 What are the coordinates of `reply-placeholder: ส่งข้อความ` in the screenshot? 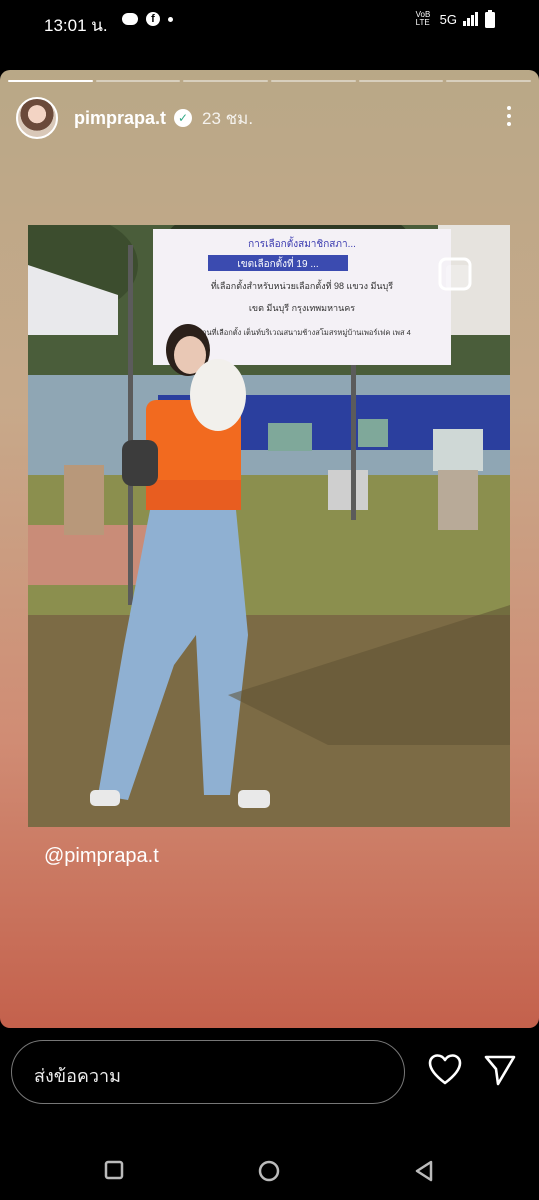 It's located at (78, 1076).